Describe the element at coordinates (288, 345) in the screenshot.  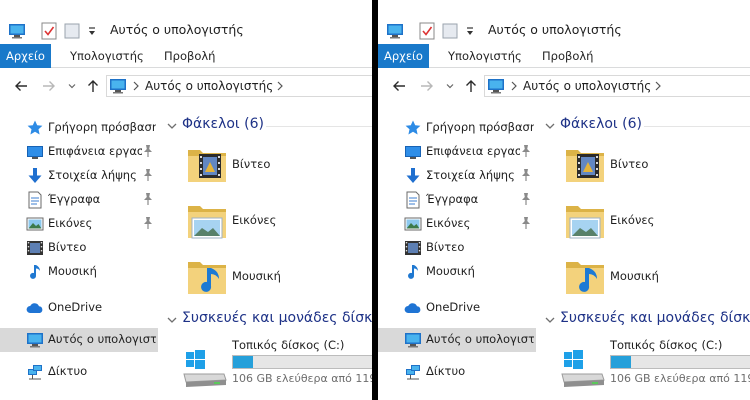
I see `drive-name: Τοπικός δίσκος (C:)` at that location.